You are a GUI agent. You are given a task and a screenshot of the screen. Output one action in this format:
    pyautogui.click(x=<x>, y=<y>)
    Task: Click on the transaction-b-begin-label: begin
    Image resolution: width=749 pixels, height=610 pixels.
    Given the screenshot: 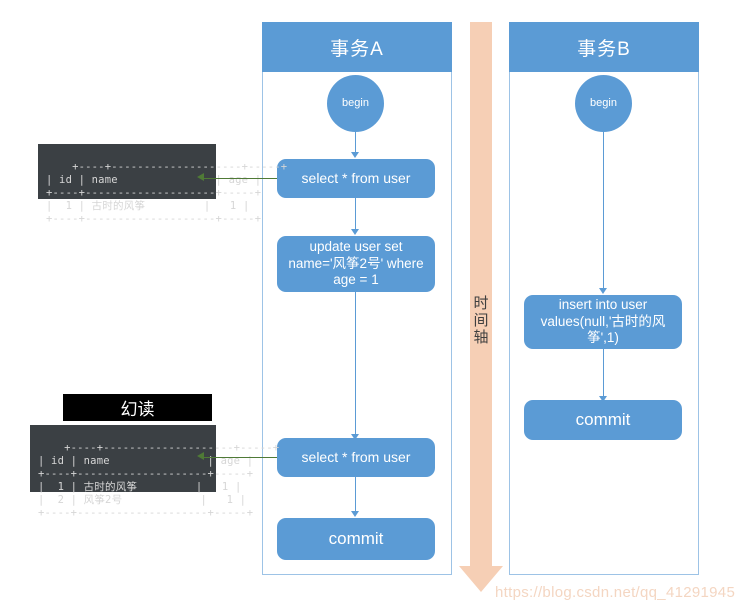 What is the action you would take?
    pyautogui.click(x=603, y=102)
    